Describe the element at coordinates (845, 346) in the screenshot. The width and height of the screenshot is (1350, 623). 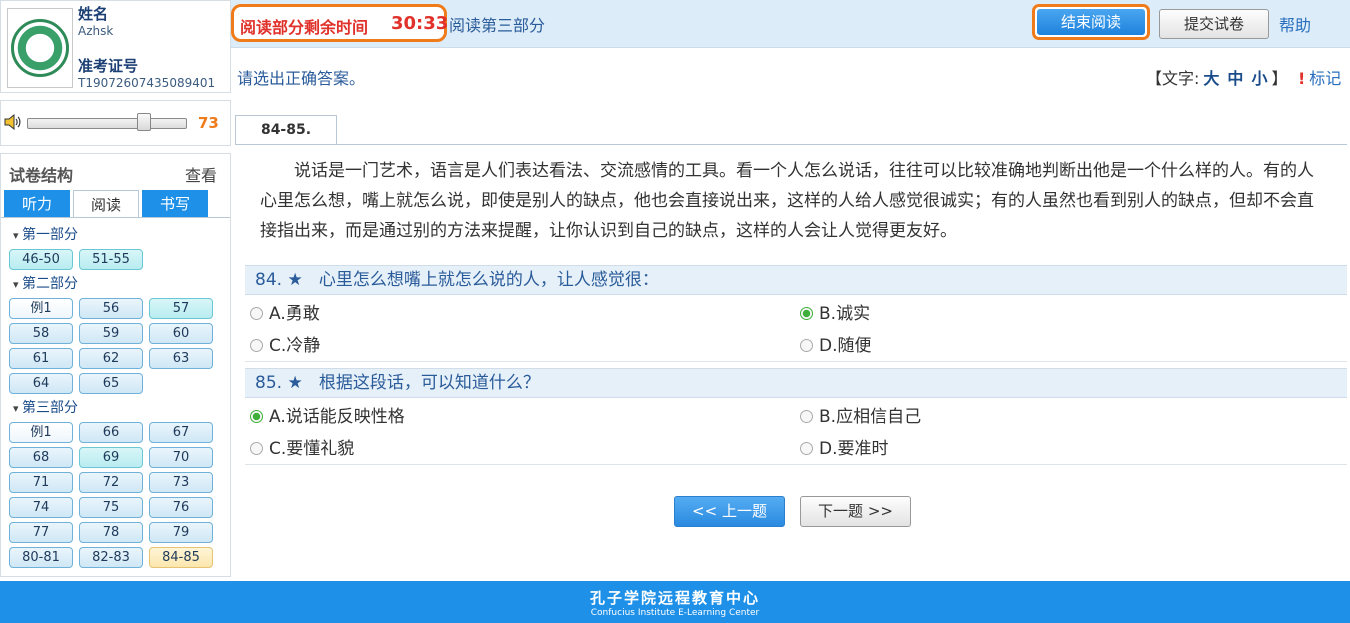
I see `q84-option-d-label: D.随便` at that location.